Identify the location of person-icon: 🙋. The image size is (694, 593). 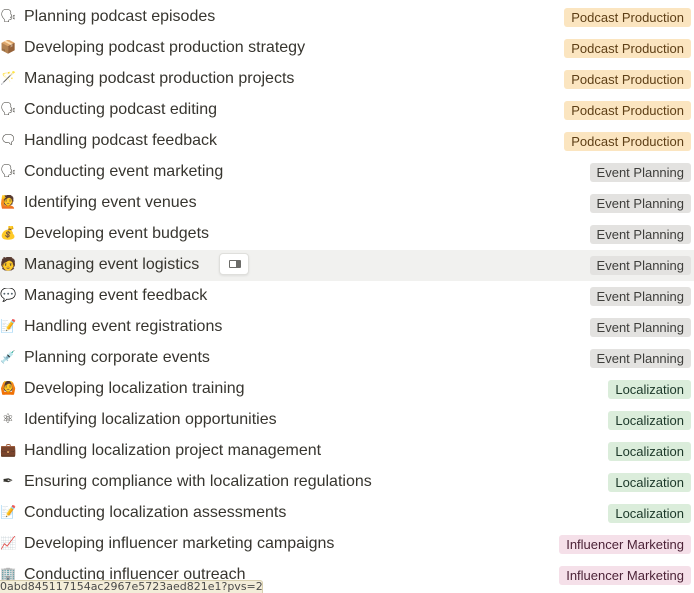
(8, 202).